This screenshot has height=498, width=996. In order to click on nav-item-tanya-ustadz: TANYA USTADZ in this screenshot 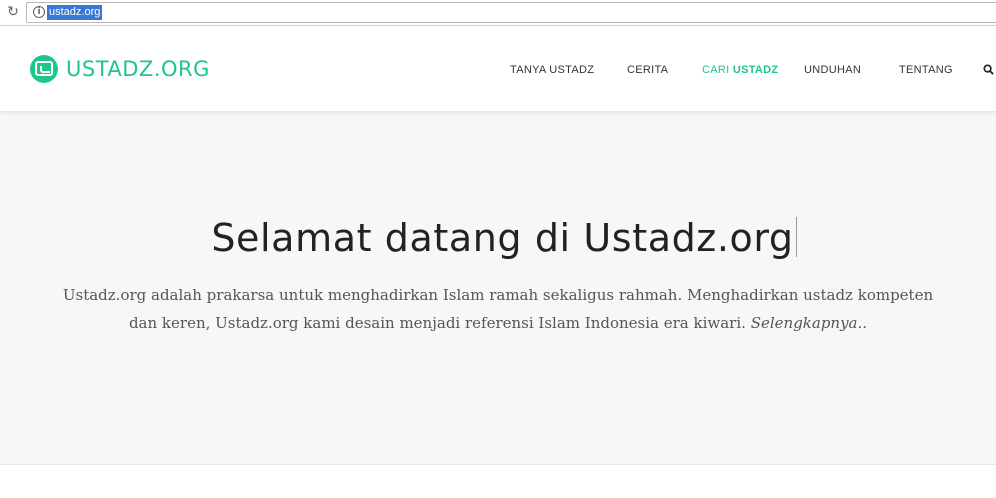, I will do `click(552, 70)`.